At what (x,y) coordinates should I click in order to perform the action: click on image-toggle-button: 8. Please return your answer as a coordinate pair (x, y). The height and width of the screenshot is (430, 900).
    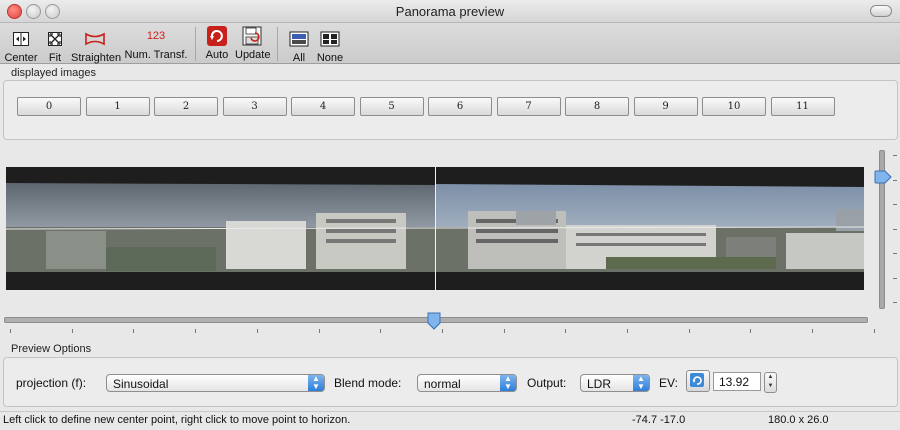
    Looking at the image, I should click on (597, 106).